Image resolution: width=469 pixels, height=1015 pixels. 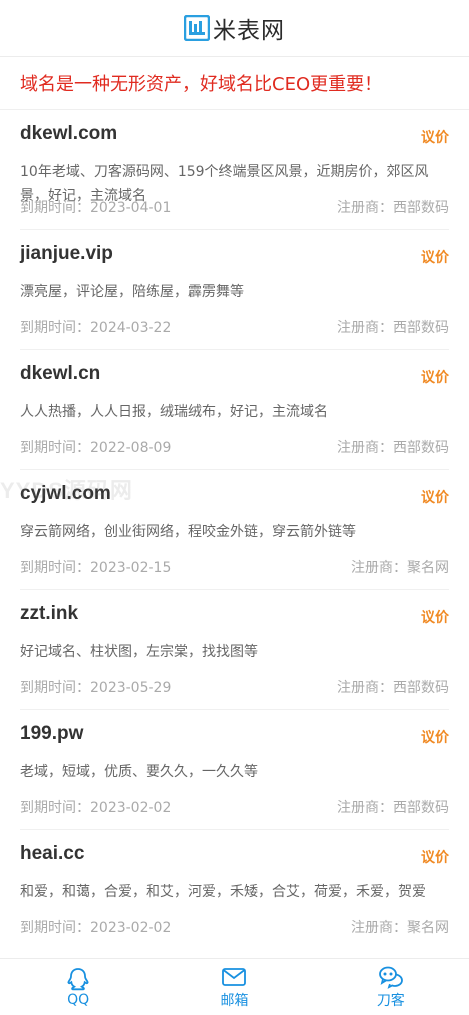 I want to click on tab-label: 刀客, so click(x=390, y=1000).